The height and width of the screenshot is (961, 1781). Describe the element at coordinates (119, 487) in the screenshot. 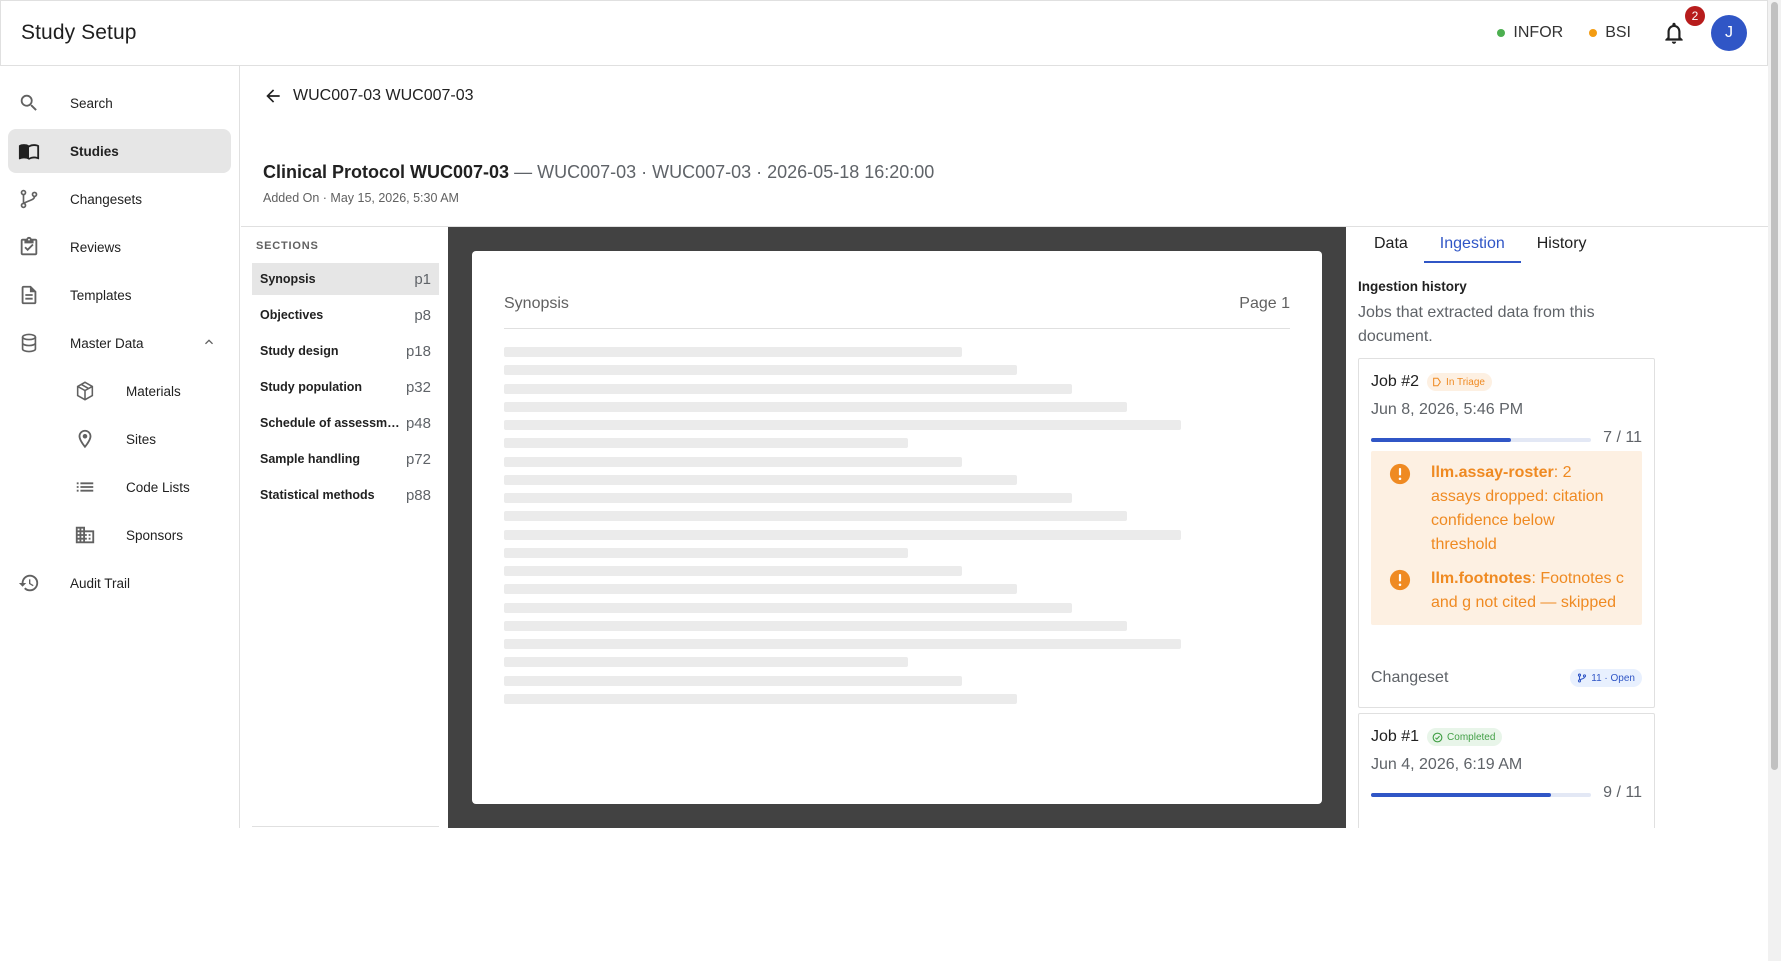

I see `sidebar-item-code-lists: Code Lists` at that location.